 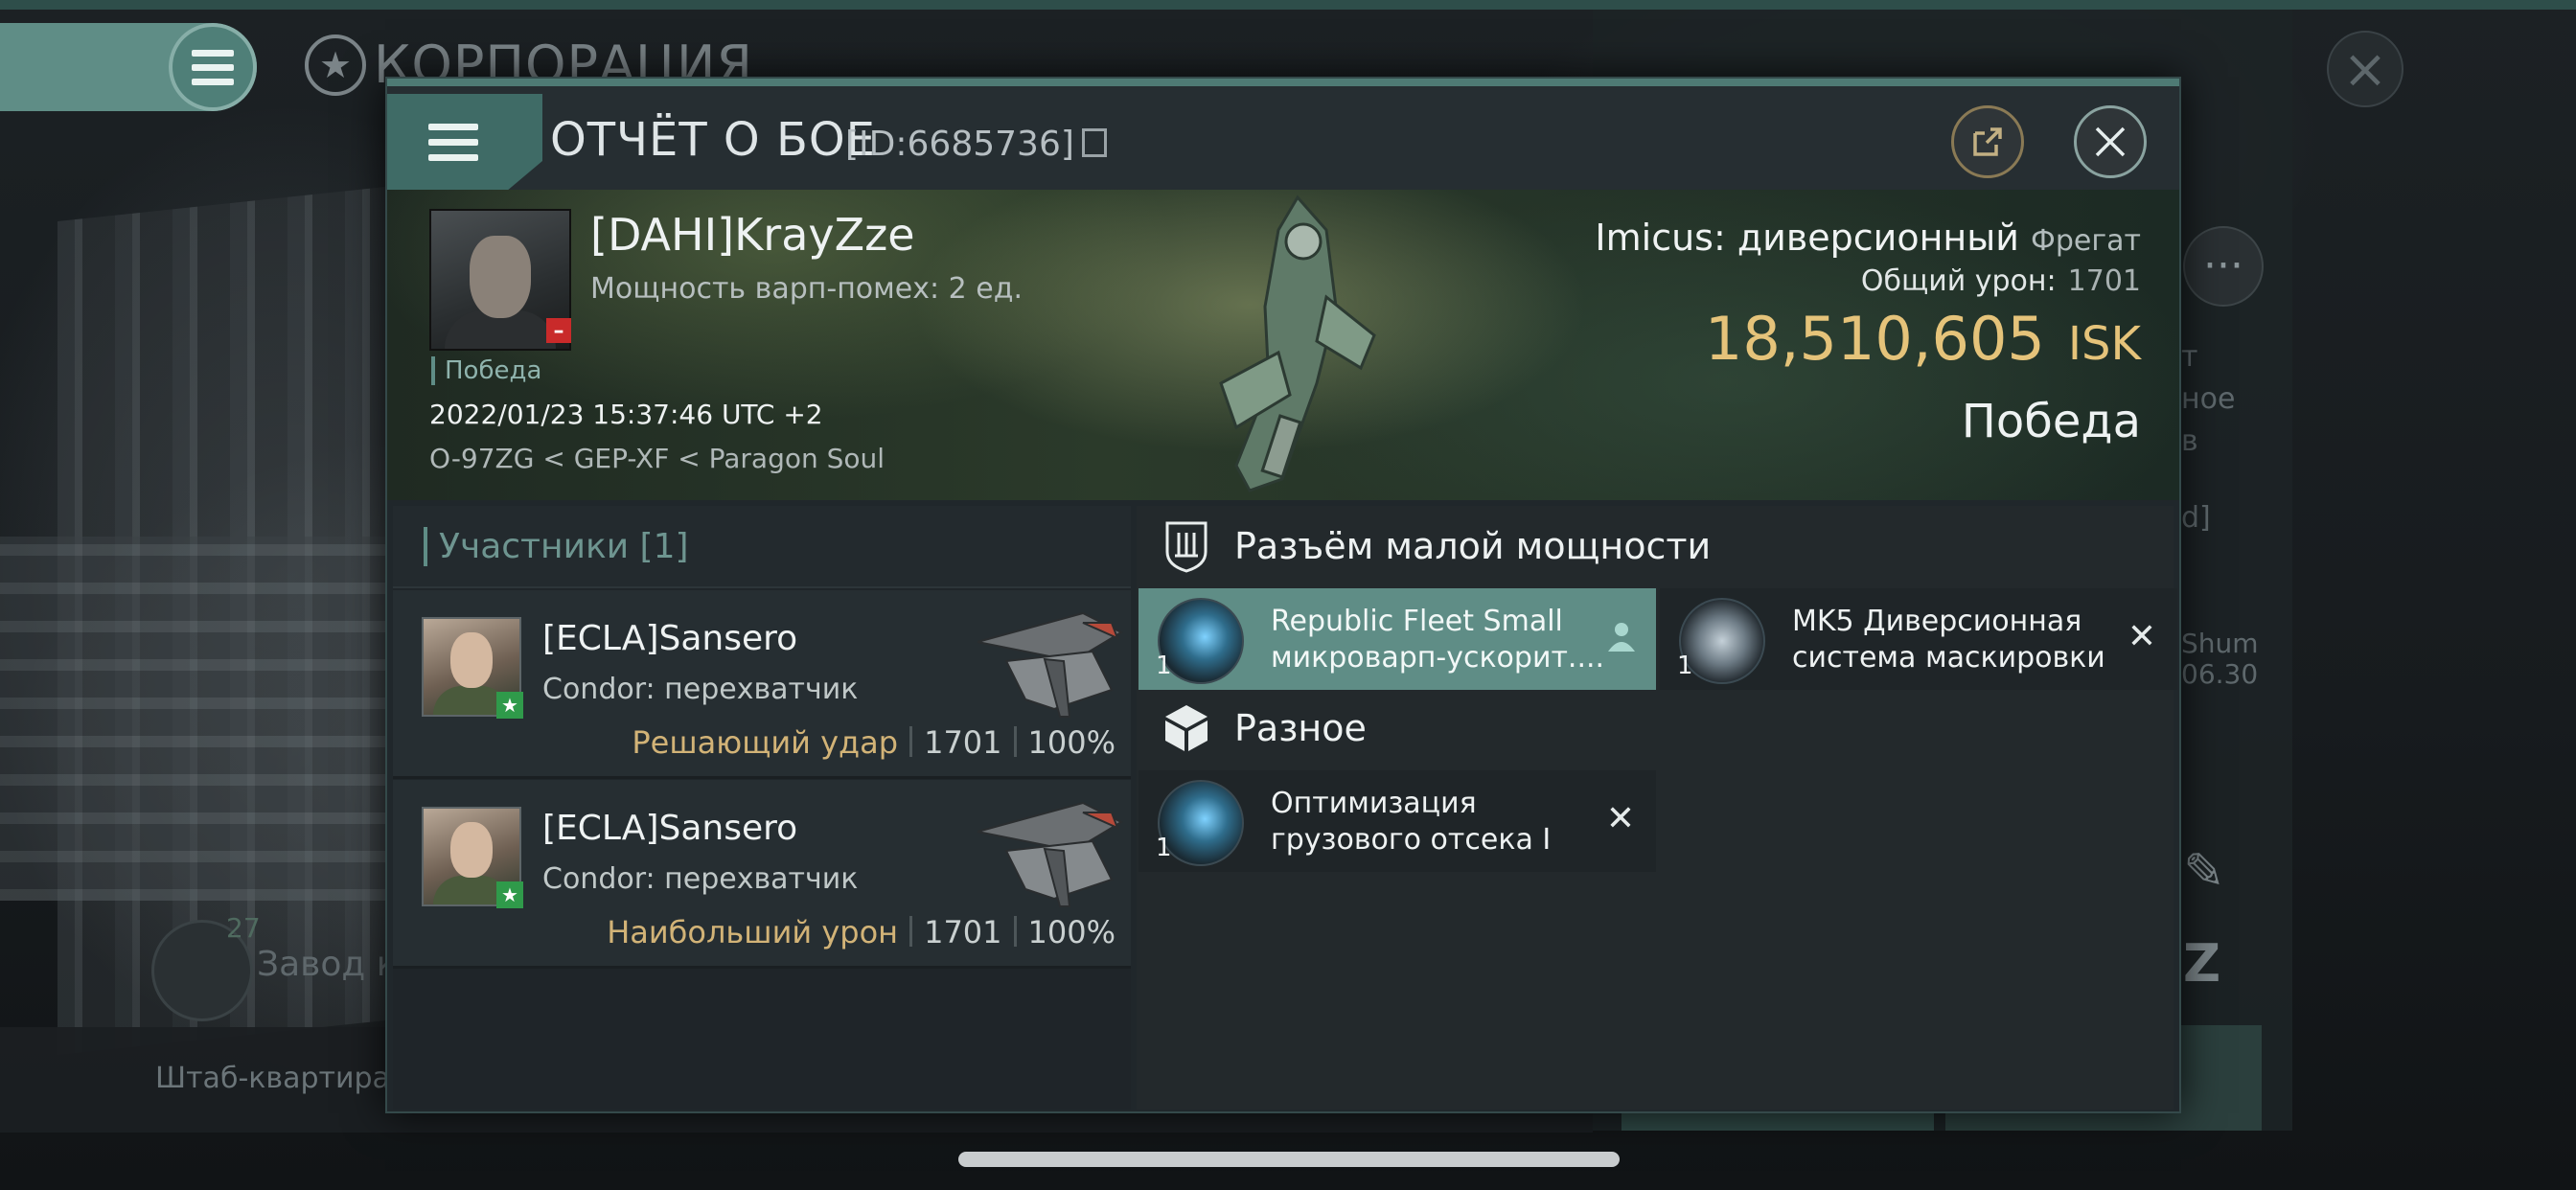 I want to click on top-accent-line, so click(x=1288, y=5).